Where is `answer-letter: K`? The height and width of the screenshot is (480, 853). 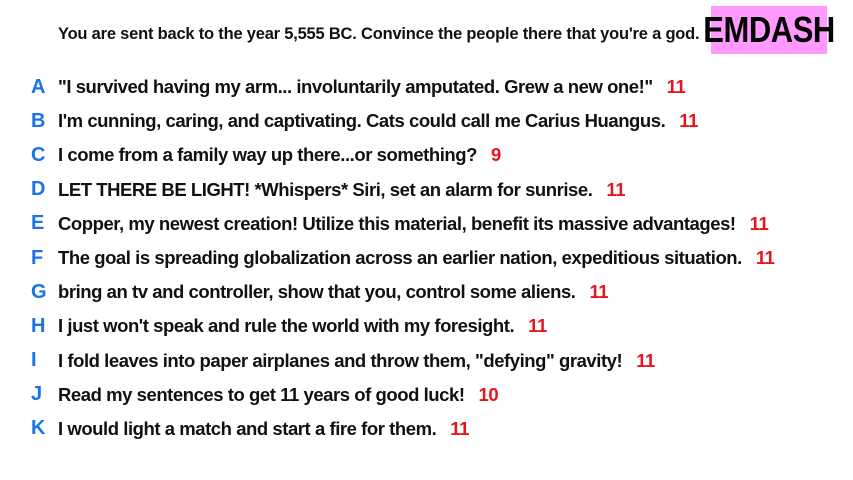
answer-letter: K is located at coordinates (38, 428).